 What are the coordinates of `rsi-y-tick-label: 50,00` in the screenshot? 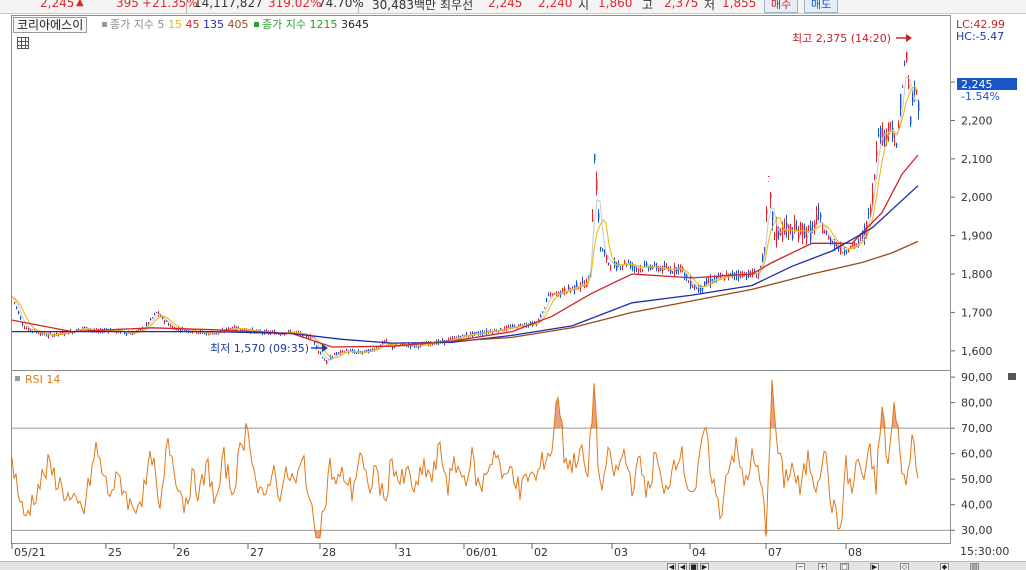 It's located at (977, 479).